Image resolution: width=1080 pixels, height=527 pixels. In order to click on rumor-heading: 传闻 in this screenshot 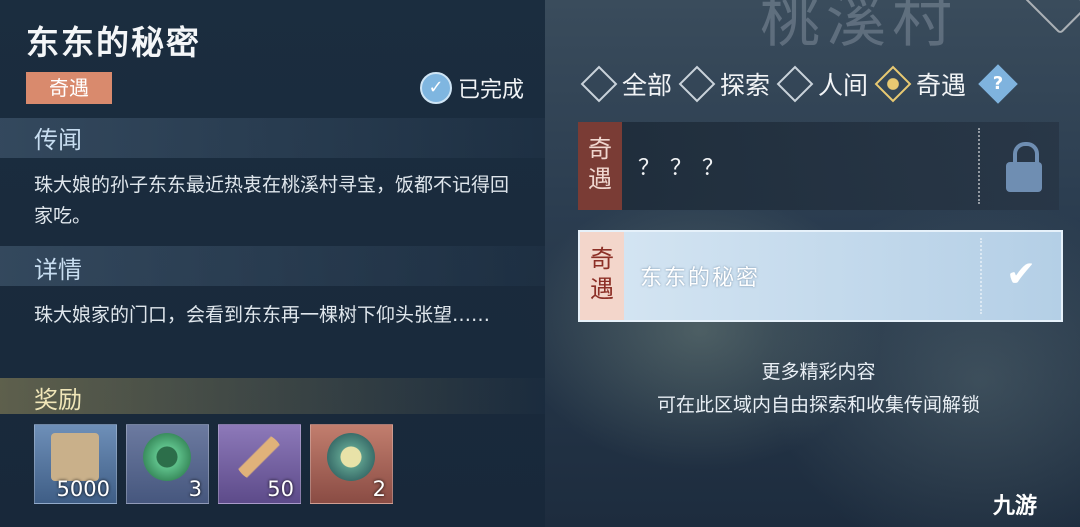, I will do `click(58, 140)`.